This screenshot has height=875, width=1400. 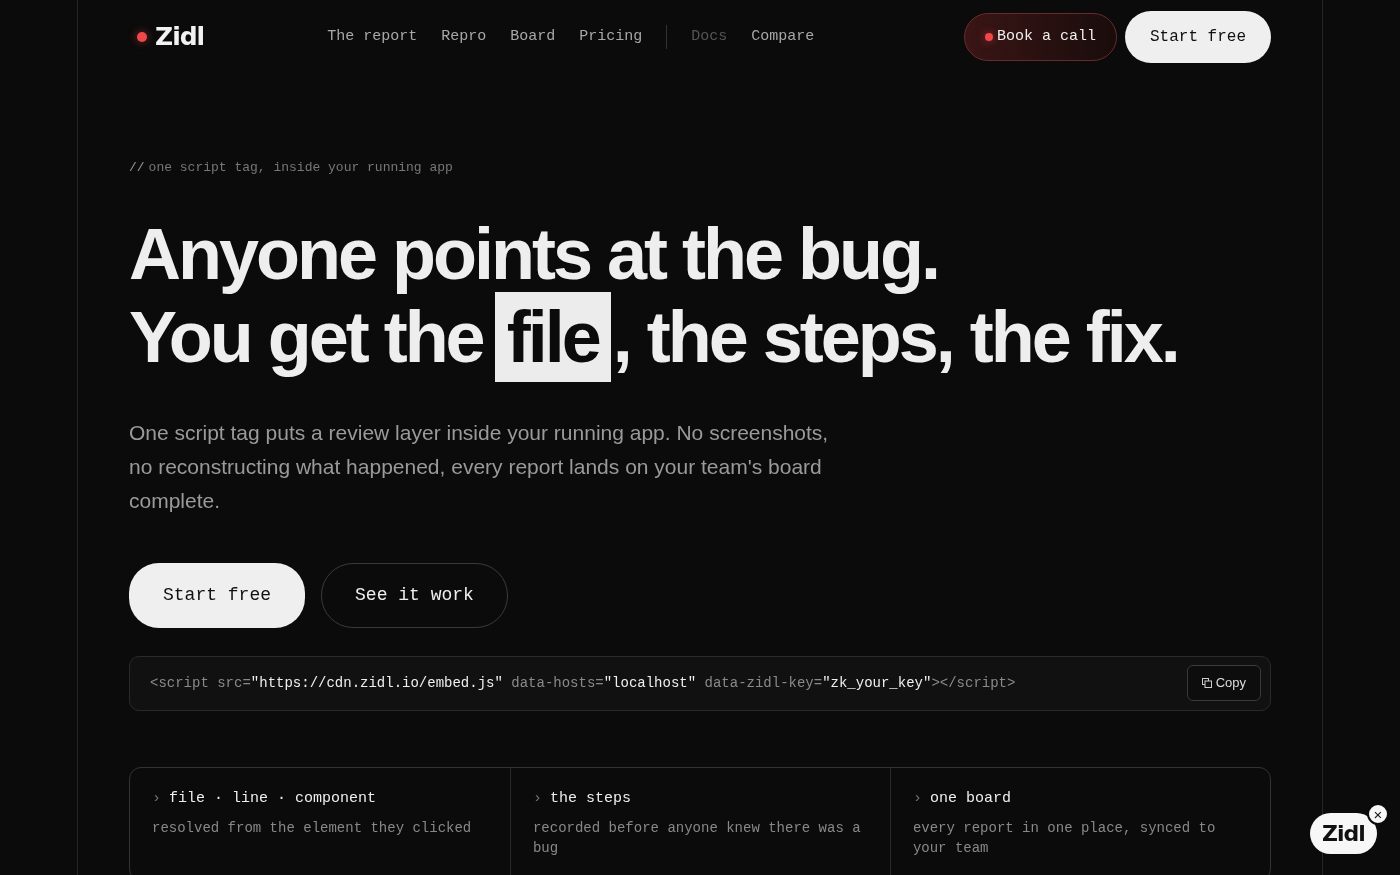 I want to click on feature-description: recorded before anyone knew there was a bug, so click(x=697, y=838).